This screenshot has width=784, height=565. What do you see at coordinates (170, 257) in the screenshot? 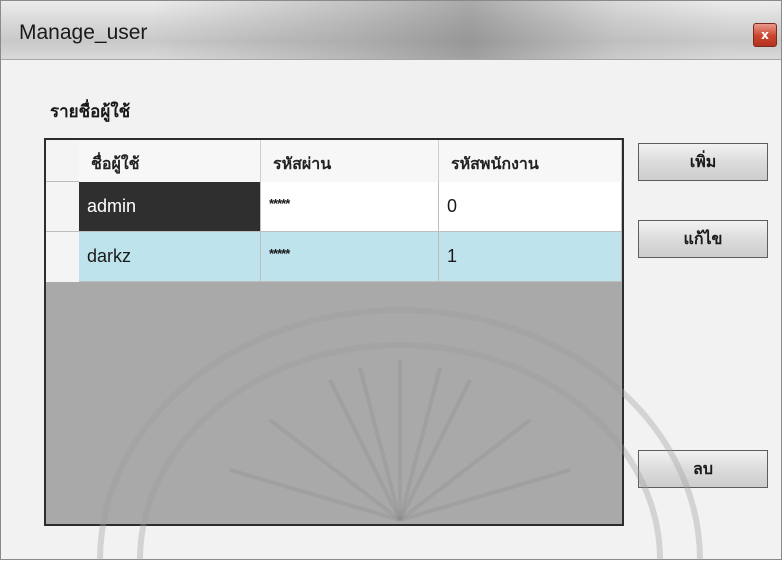
I see `cell-username: darkz` at bounding box center [170, 257].